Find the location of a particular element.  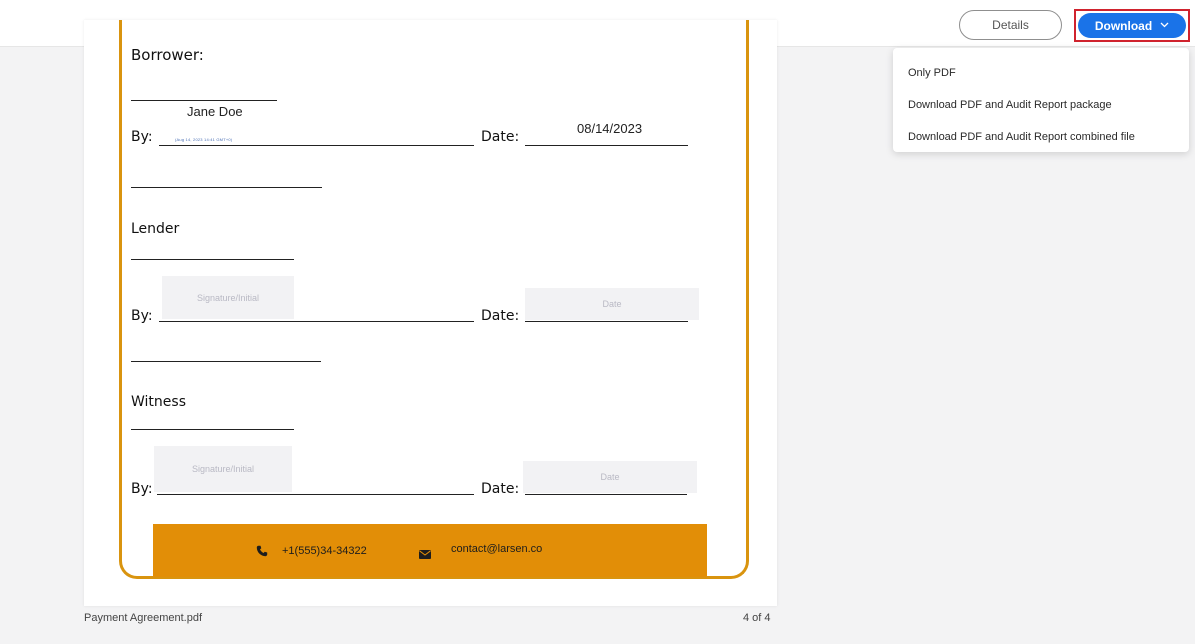

borrower-heading: Borrower: is located at coordinates (167, 55).